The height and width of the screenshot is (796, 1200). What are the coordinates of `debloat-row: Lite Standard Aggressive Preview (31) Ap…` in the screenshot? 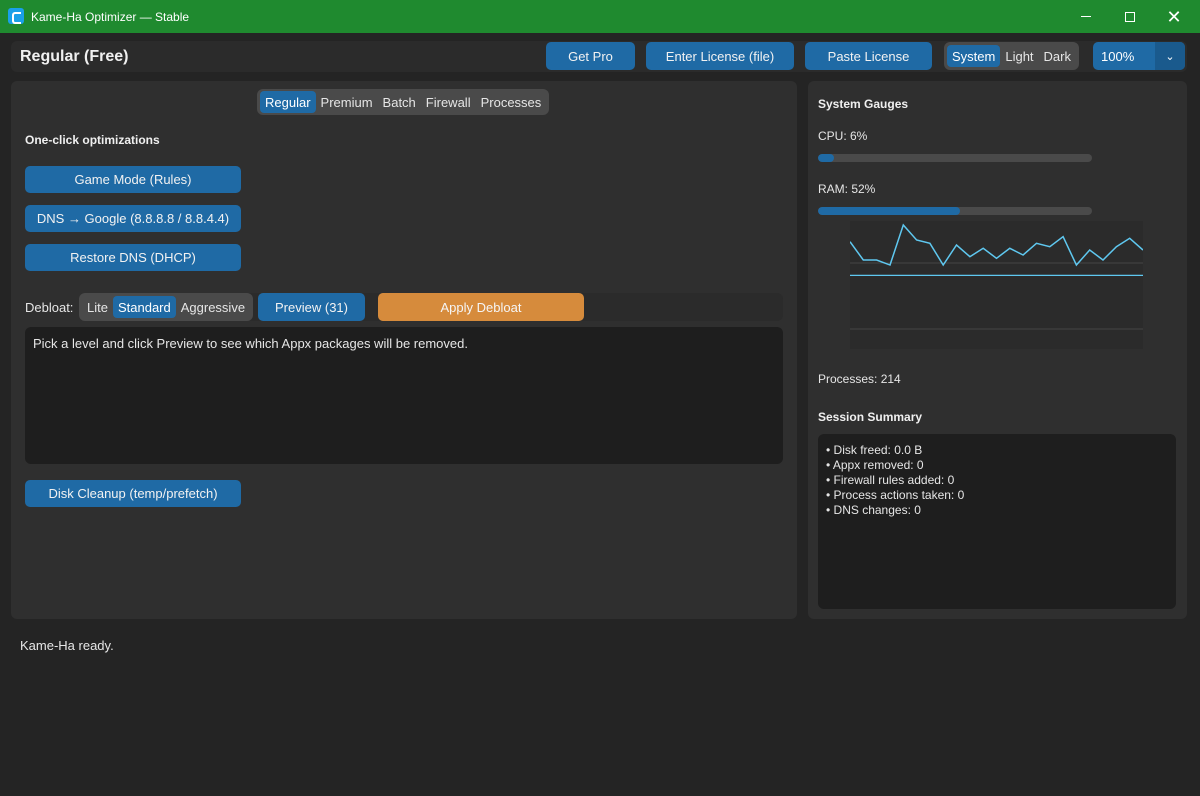 It's located at (431, 307).